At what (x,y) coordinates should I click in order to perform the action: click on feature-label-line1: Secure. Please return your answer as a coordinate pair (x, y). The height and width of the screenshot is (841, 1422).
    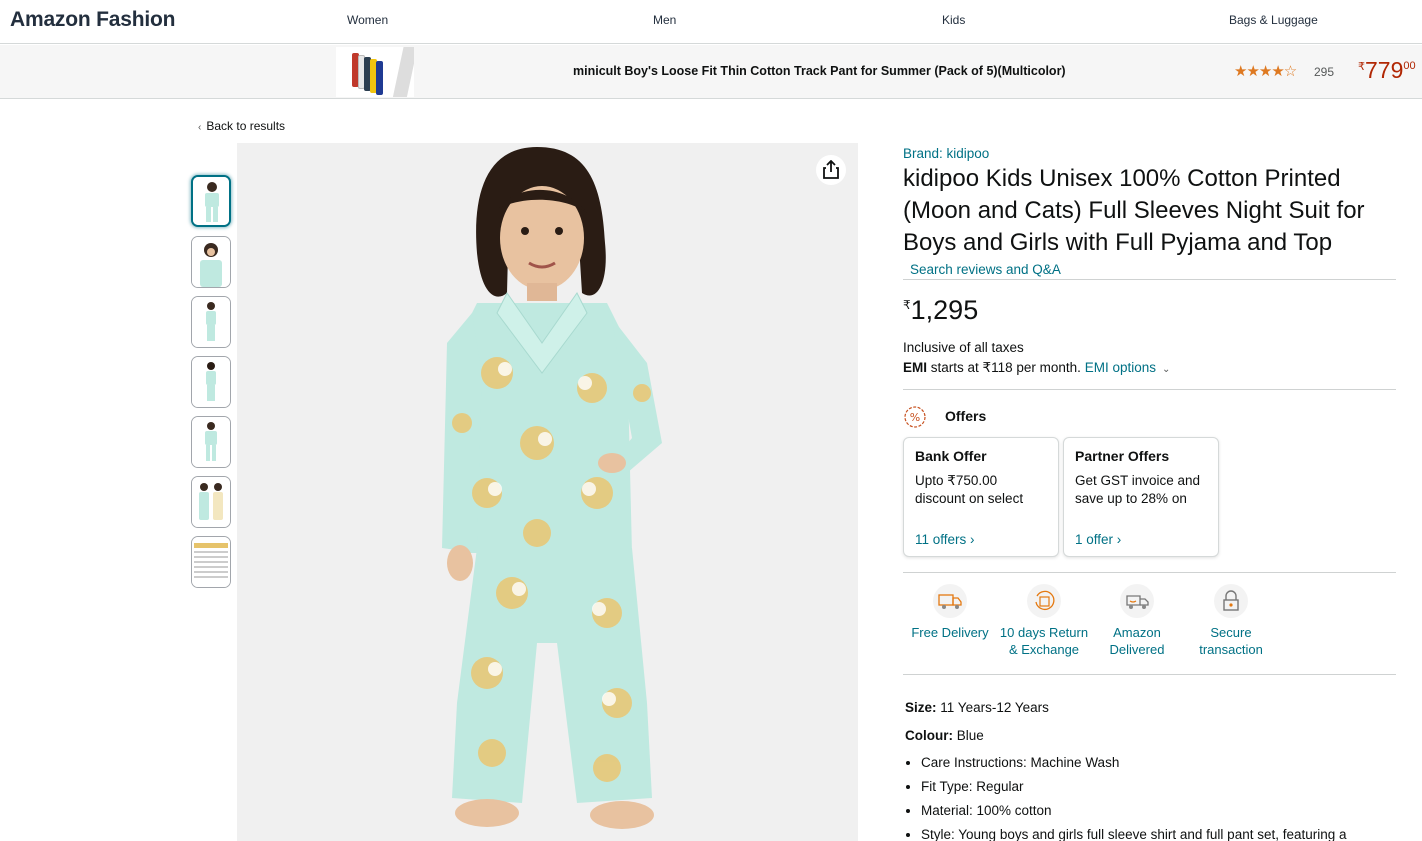
    Looking at the image, I should click on (1231, 632).